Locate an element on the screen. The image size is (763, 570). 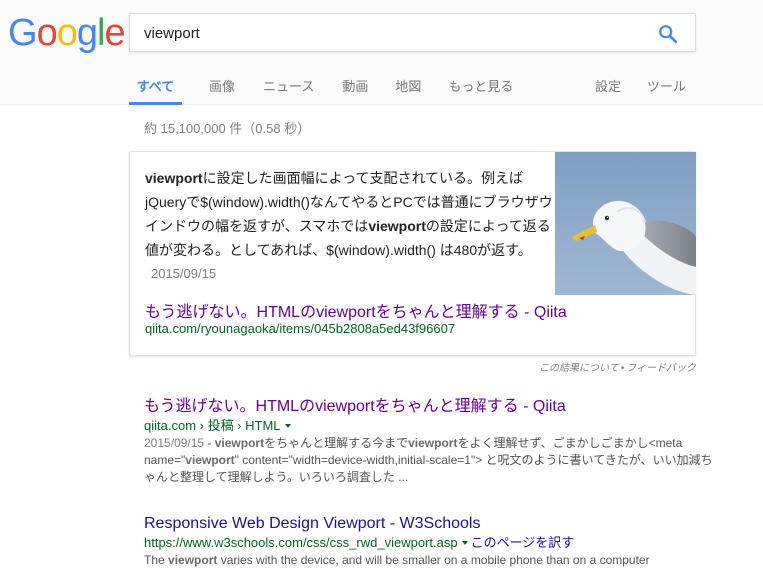
search-box is located at coordinates (412, 32).